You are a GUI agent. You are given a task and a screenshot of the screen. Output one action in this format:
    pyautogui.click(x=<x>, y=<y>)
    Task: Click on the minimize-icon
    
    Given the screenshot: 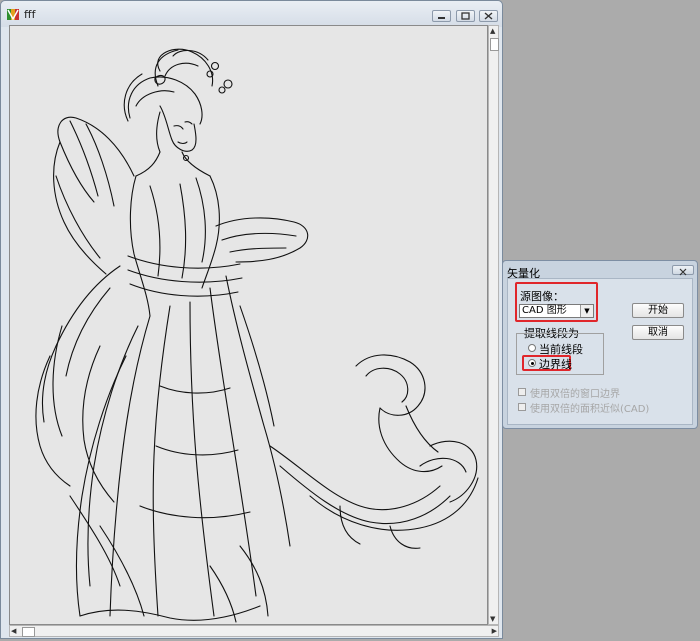 What is the action you would take?
    pyautogui.click(x=441, y=18)
    